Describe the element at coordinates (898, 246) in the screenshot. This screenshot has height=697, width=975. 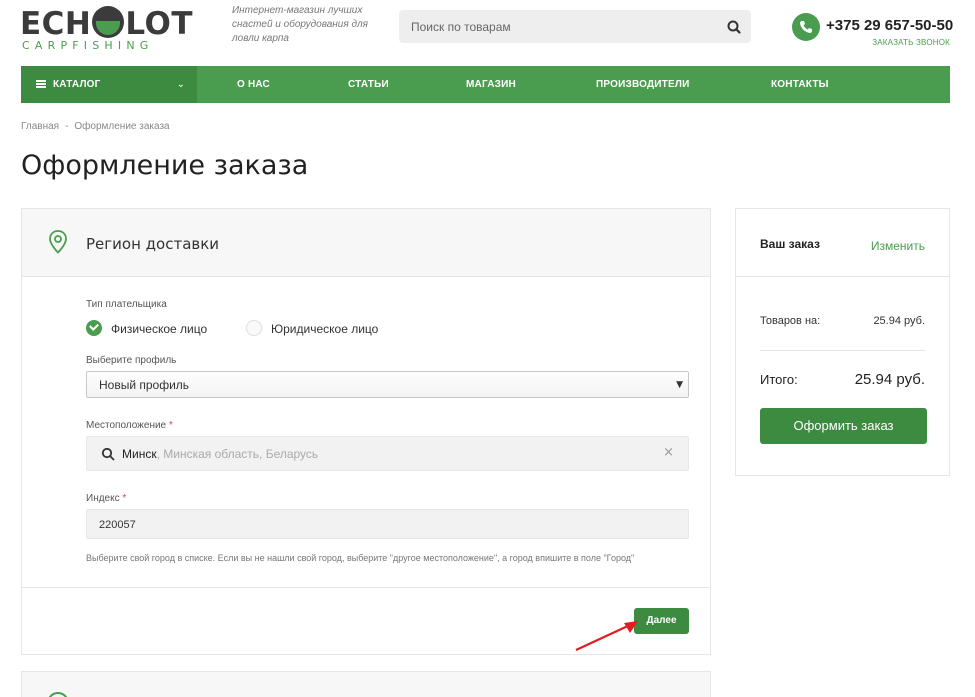
I see `edit-order-link: Изменить` at that location.